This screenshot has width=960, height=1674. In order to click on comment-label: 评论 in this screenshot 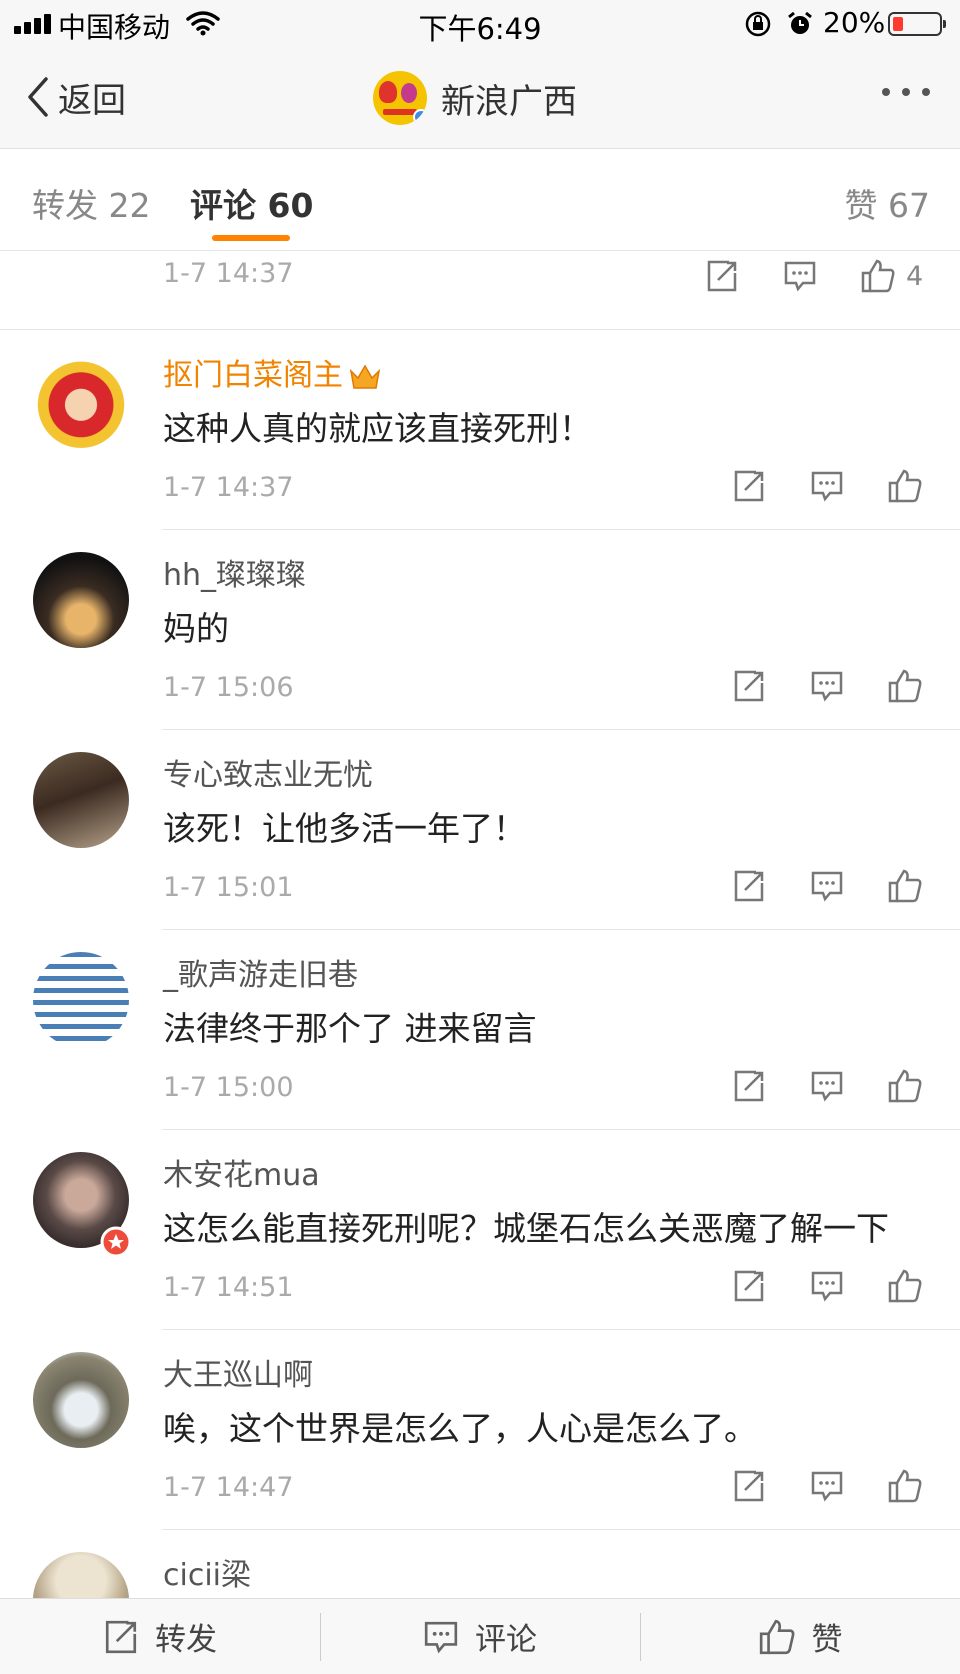, I will do `click(506, 1640)`.